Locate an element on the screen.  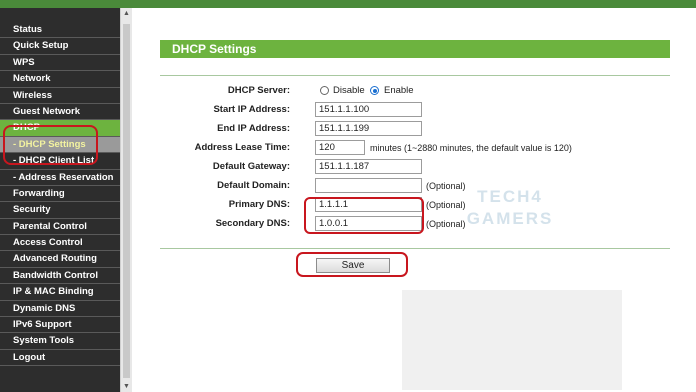
gateway-row: Default Gateway: 151.1.1.187 is located at coordinates (420, 167).